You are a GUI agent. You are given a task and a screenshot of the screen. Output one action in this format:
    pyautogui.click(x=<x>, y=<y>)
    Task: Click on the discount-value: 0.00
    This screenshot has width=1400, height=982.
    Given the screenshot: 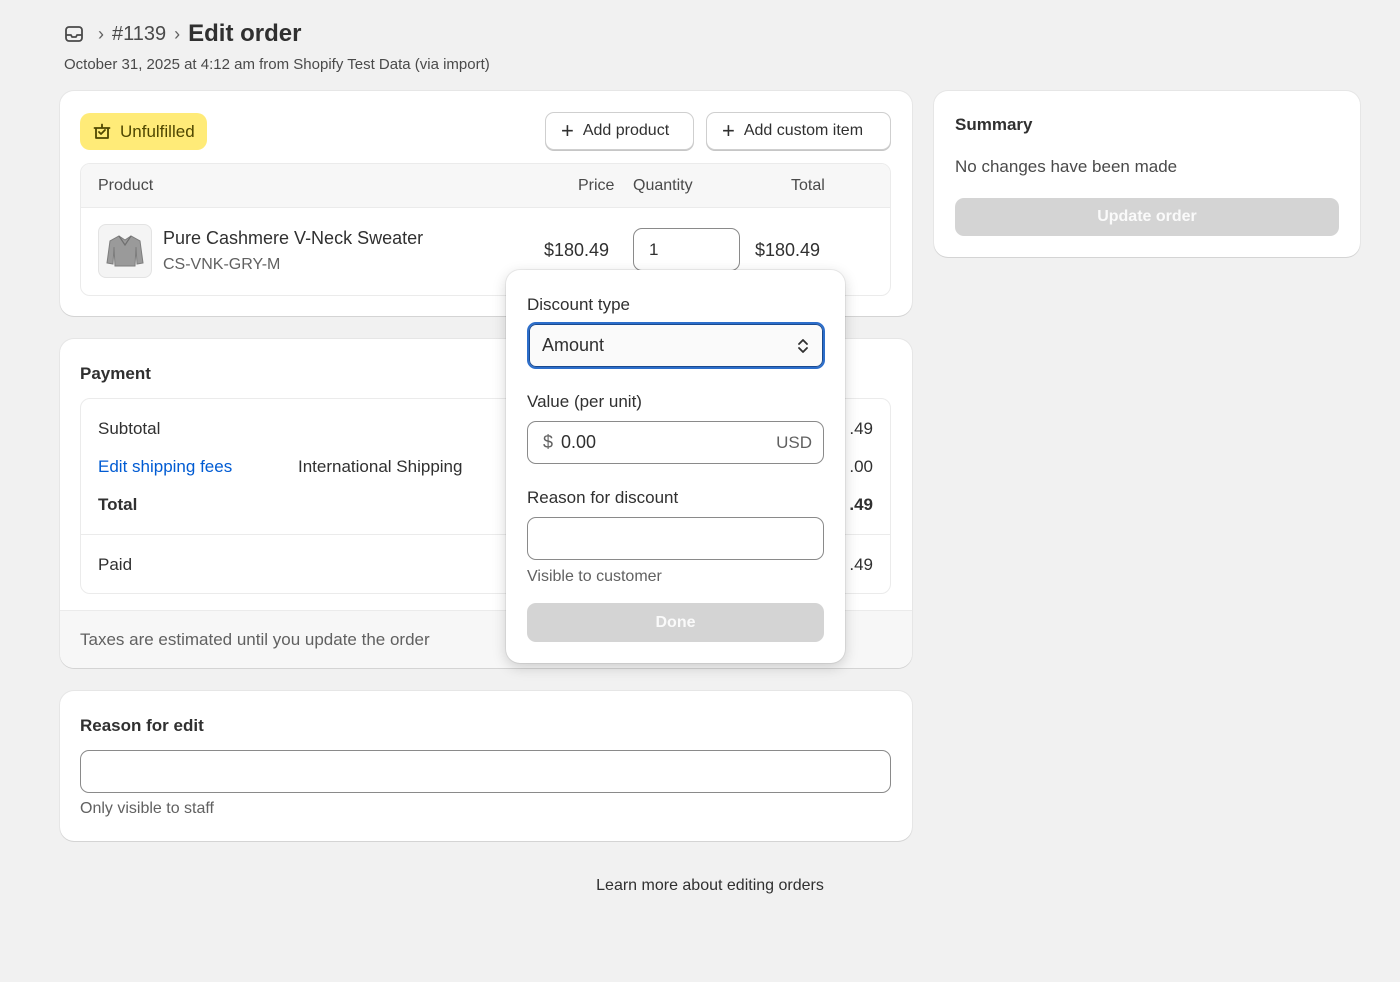 What is the action you would take?
    pyautogui.click(x=579, y=442)
    